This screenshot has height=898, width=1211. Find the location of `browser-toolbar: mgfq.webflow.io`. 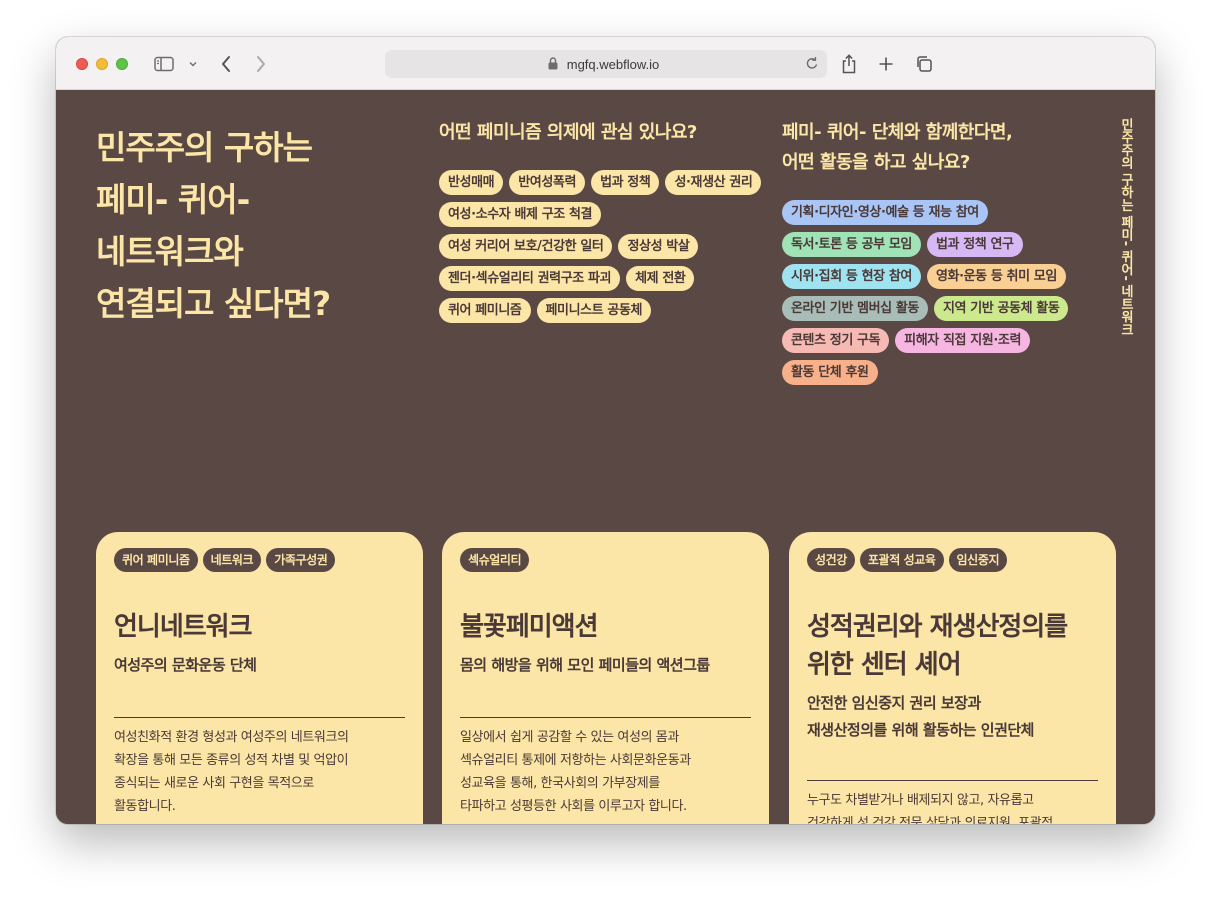

browser-toolbar: mgfq.webflow.io is located at coordinates (605, 63).